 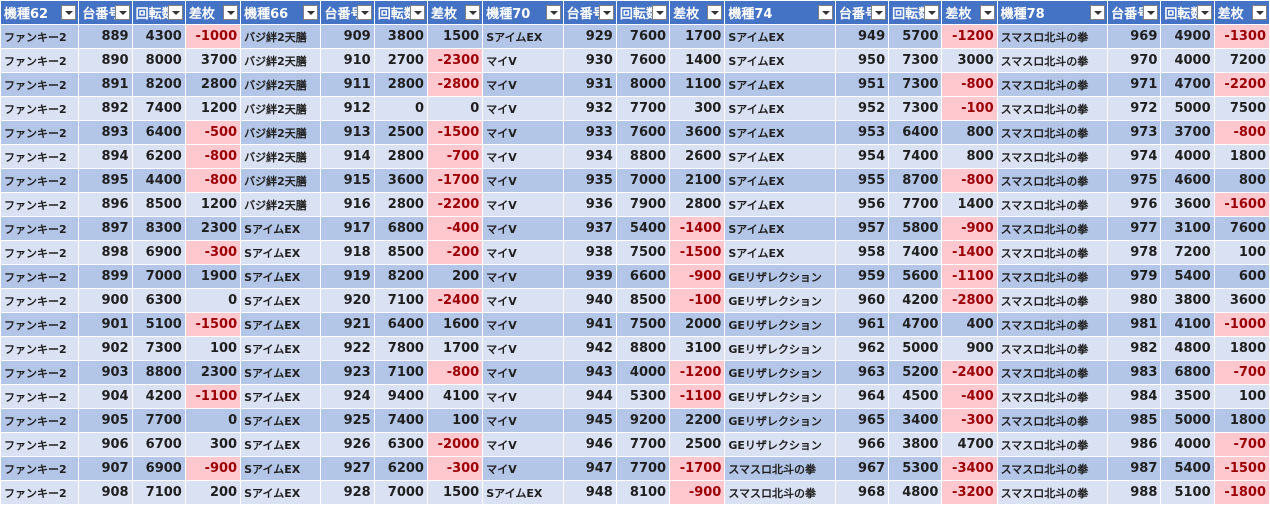 I want to click on spin-count-cell: 7300, so click(x=915, y=84).